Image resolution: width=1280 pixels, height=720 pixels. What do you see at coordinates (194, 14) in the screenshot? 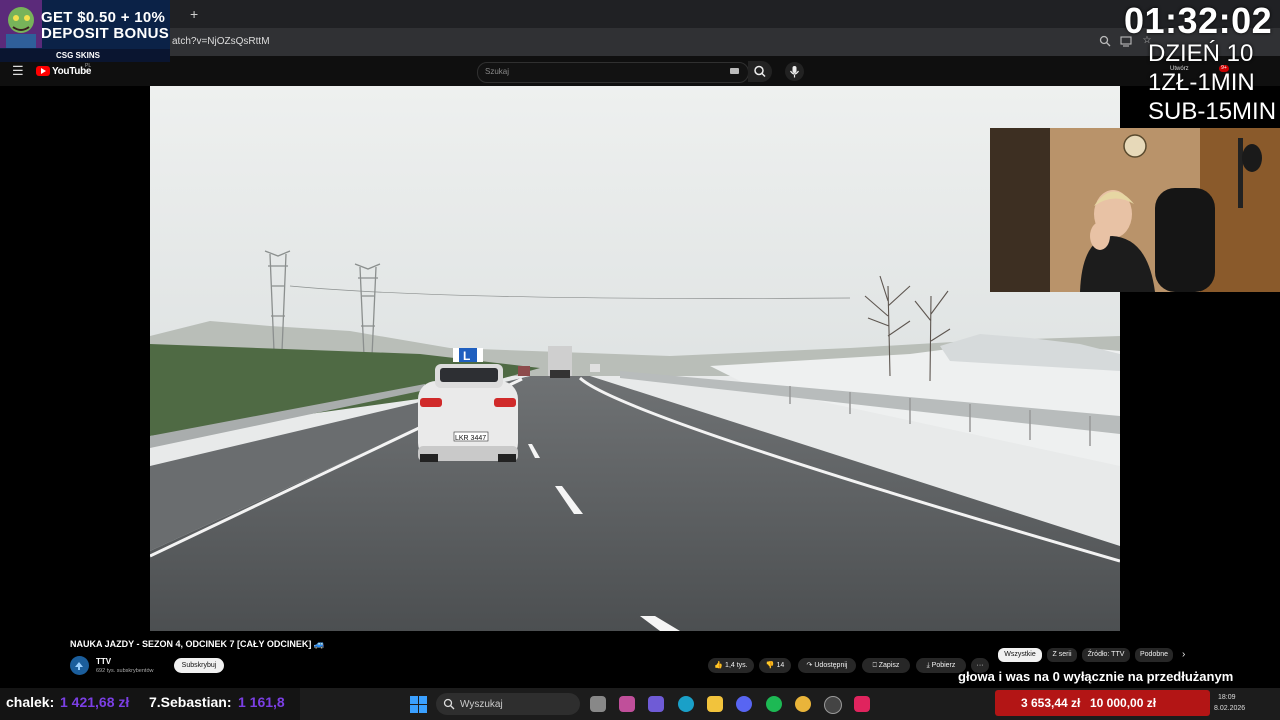
I see `new-tab-button: +` at bounding box center [194, 14].